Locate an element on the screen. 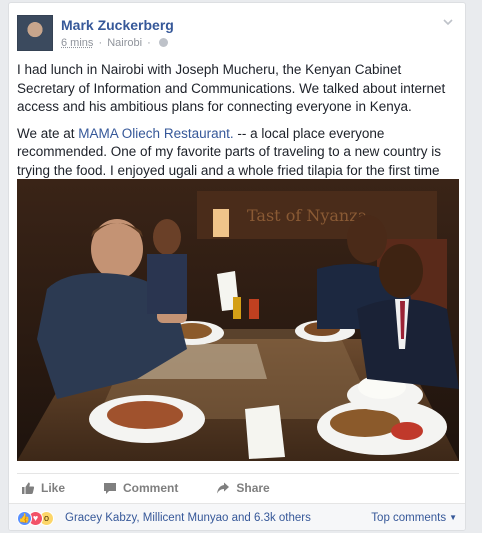  top-comments-dropdown: Top comments ▼ is located at coordinates (414, 518).